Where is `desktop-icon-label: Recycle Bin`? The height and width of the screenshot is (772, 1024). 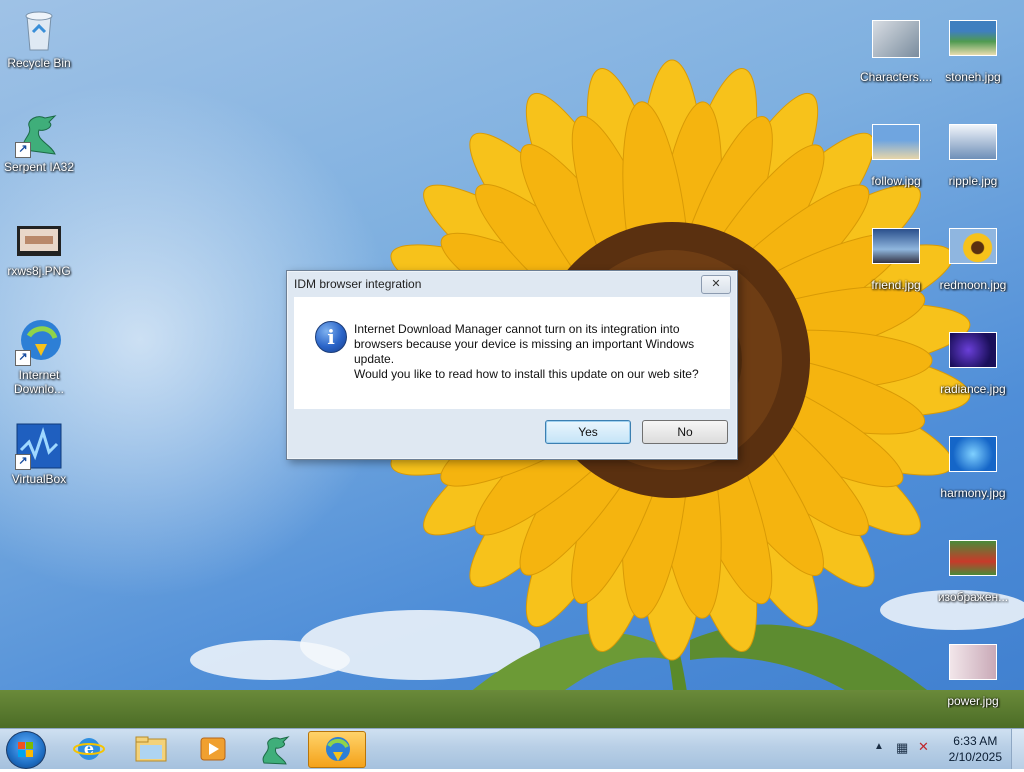 desktop-icon-label: Recycle Bin is located at coordinates (39, 63).